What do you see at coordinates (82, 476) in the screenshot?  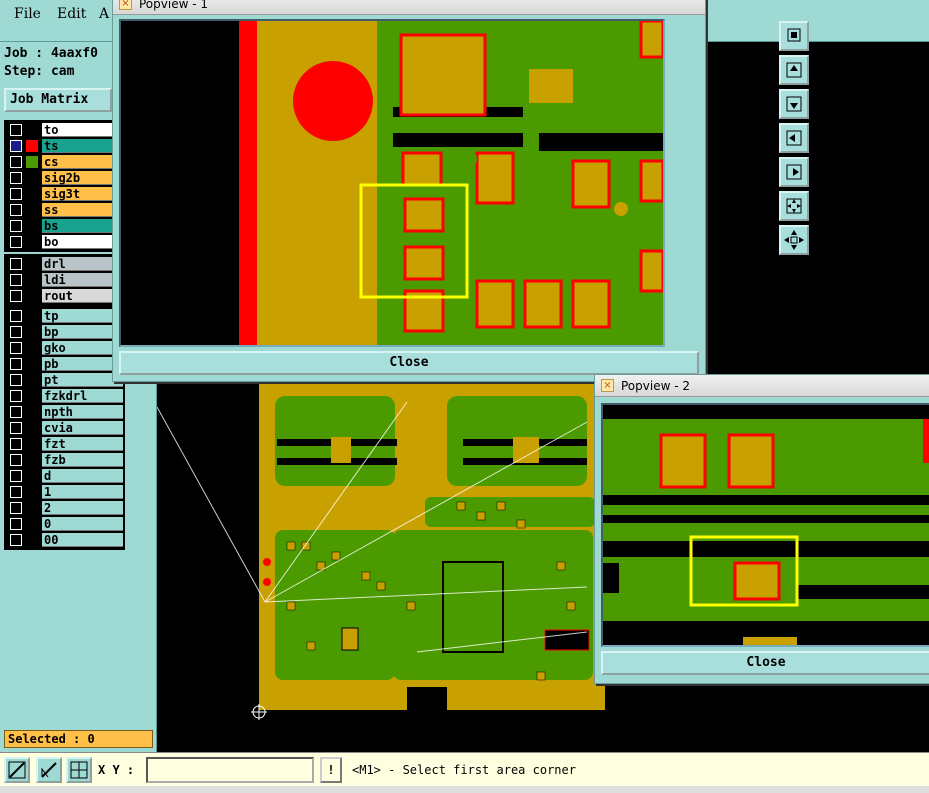 I see `layer-name: d` at bounding box center [82, 476].